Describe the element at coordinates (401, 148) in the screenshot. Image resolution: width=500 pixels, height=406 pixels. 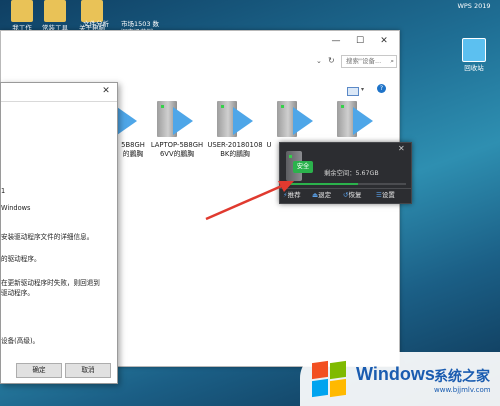
I see `close-icon: ✕` at that location.